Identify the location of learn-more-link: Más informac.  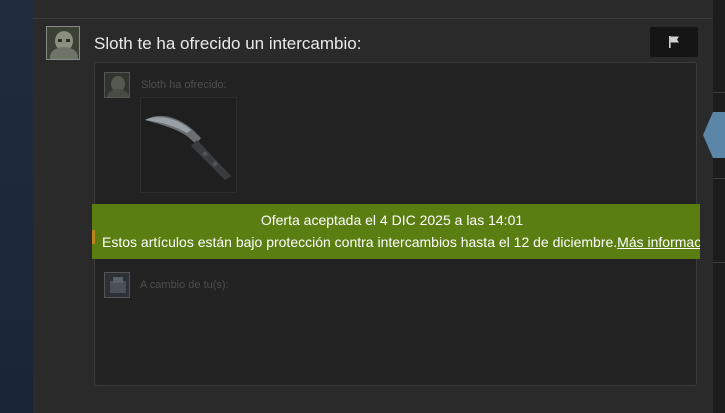
(658, 242).